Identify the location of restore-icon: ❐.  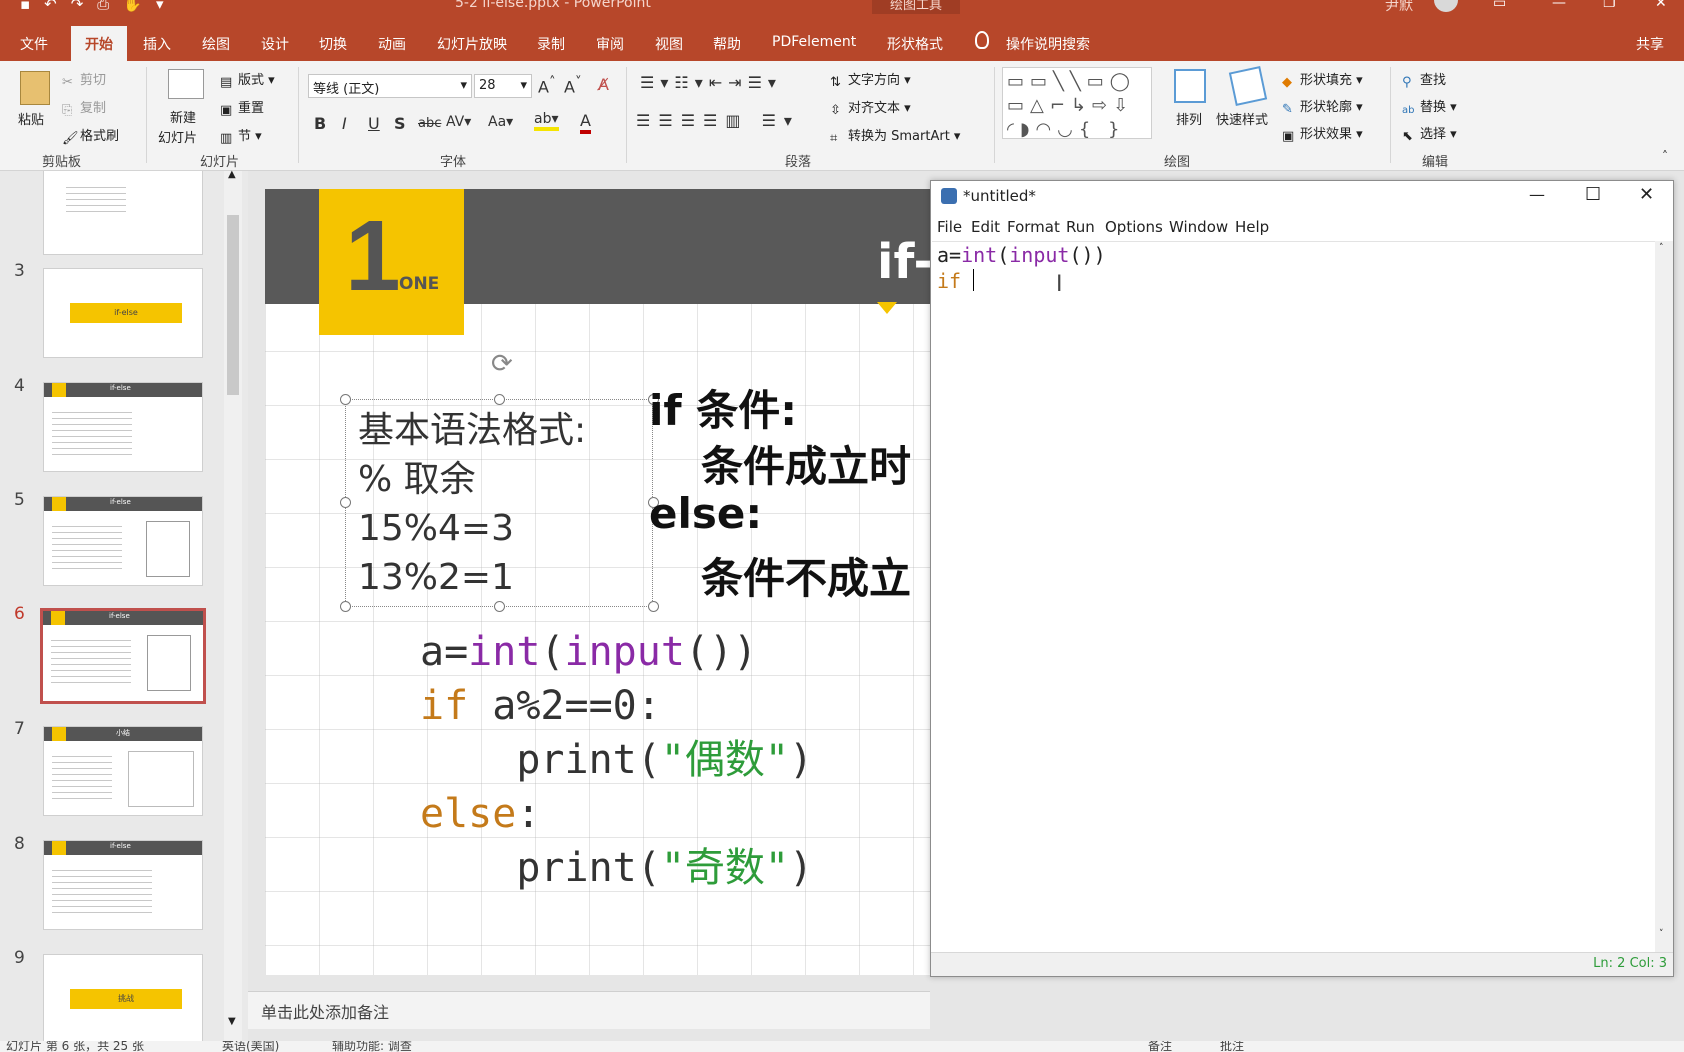
(1609, 5).